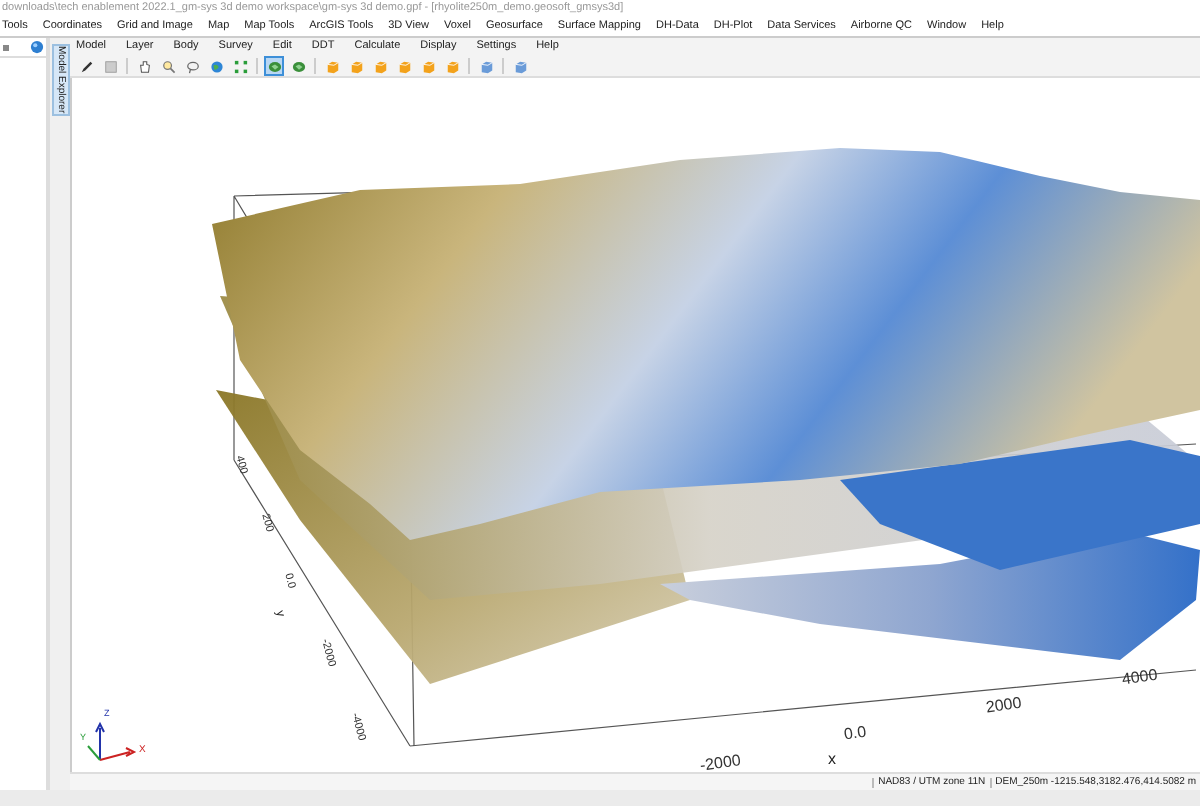 The height and width of the screenshot is (806, 1200). What do you see at coordinates (192, 66) in the screenshot?
I see `lasso-icon` at bounding box center [192, 66].